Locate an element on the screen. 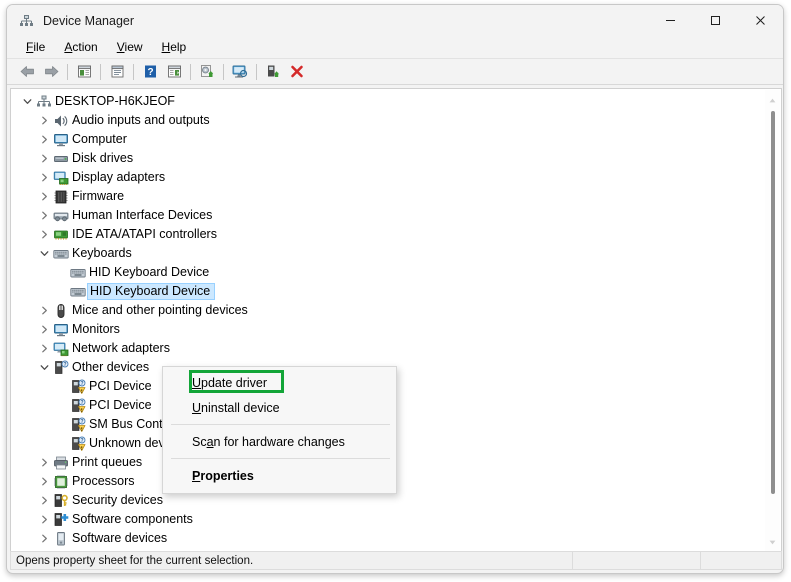 The height and width of the screenshot is (582, 791). window-title: Device Manager is located at coordinates (89, 20).